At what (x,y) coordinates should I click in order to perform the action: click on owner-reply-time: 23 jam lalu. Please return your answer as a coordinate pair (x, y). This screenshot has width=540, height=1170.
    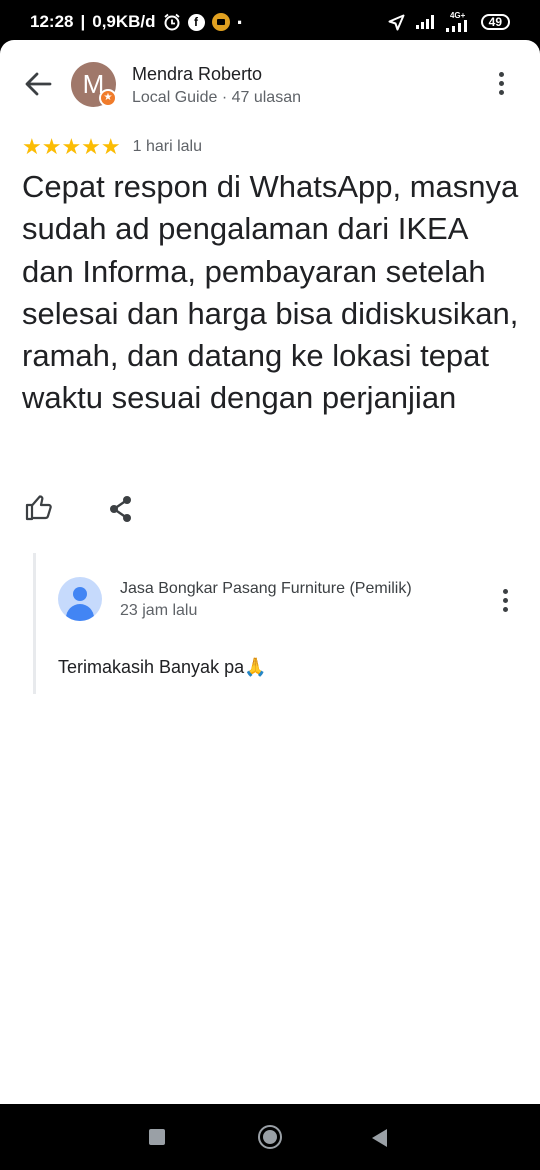
    Looking at the image, I should click on (159, 610).